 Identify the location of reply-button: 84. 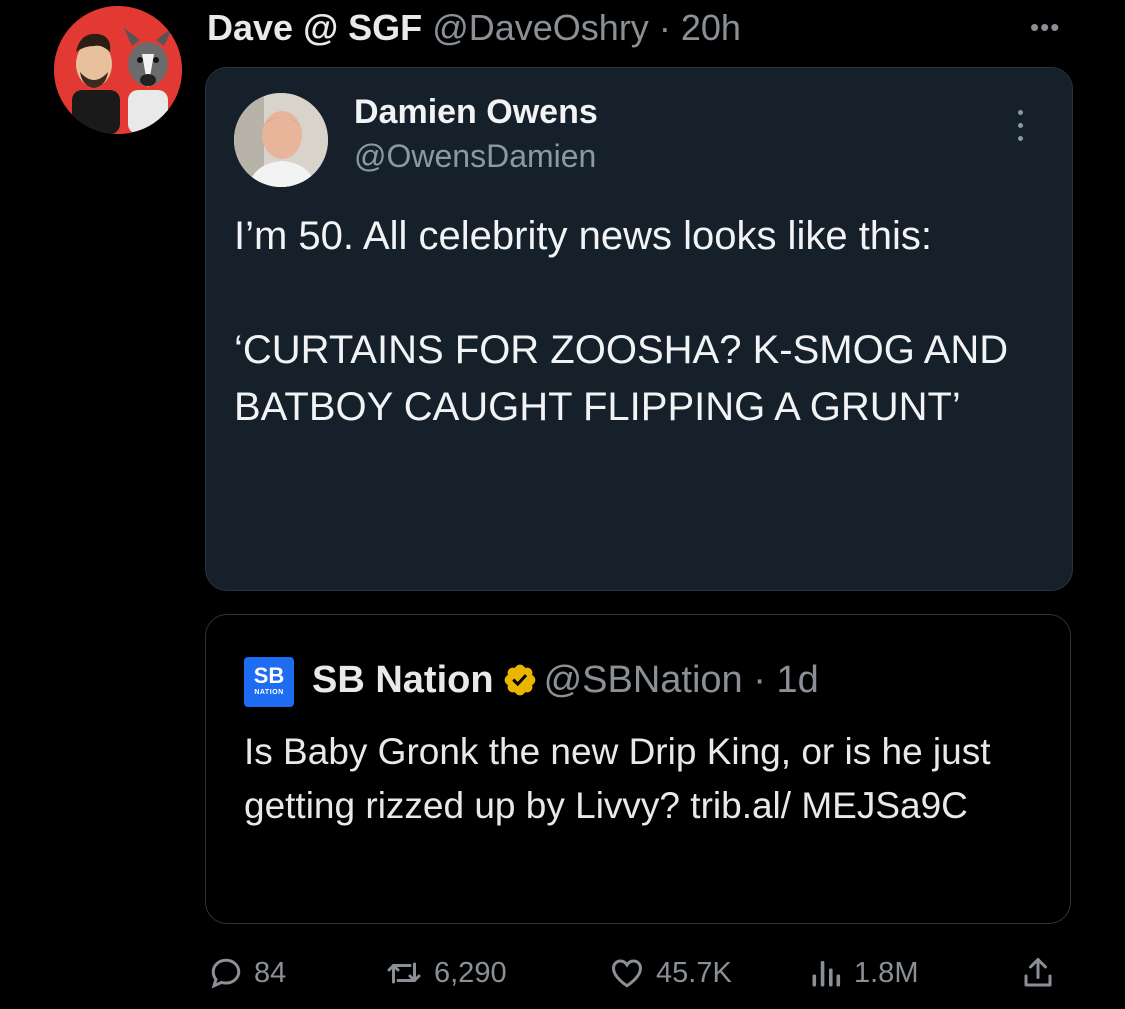
(247, 973).